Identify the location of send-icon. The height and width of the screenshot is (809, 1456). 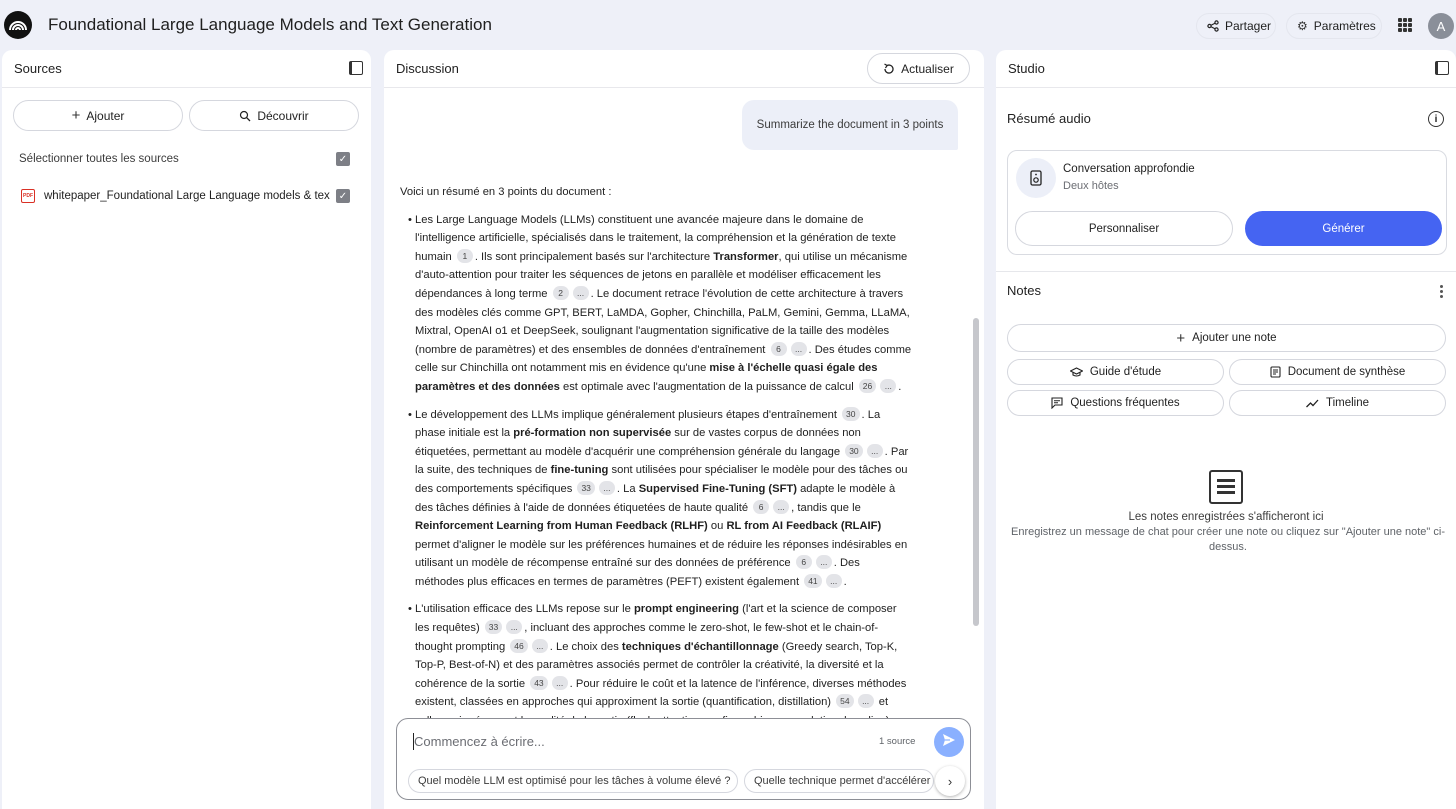
(949, 742).